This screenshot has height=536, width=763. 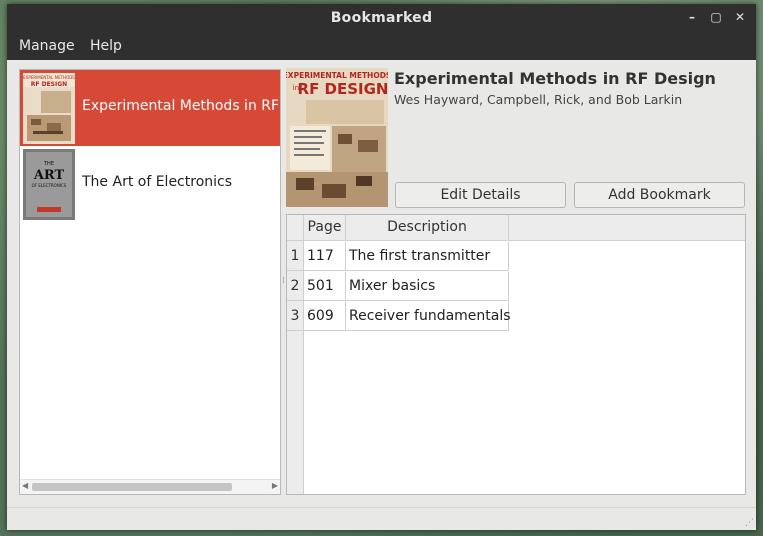 I want to click on description-cell: Mixer basics, so click(x=427, y=286).